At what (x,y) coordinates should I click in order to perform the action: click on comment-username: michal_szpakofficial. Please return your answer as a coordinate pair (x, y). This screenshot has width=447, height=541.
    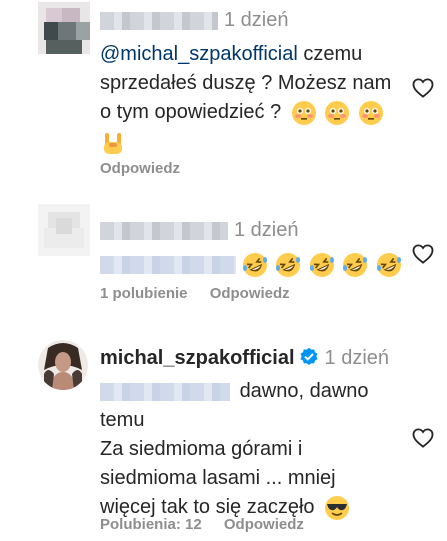
    Looking at the image, I should click on (197, 358).